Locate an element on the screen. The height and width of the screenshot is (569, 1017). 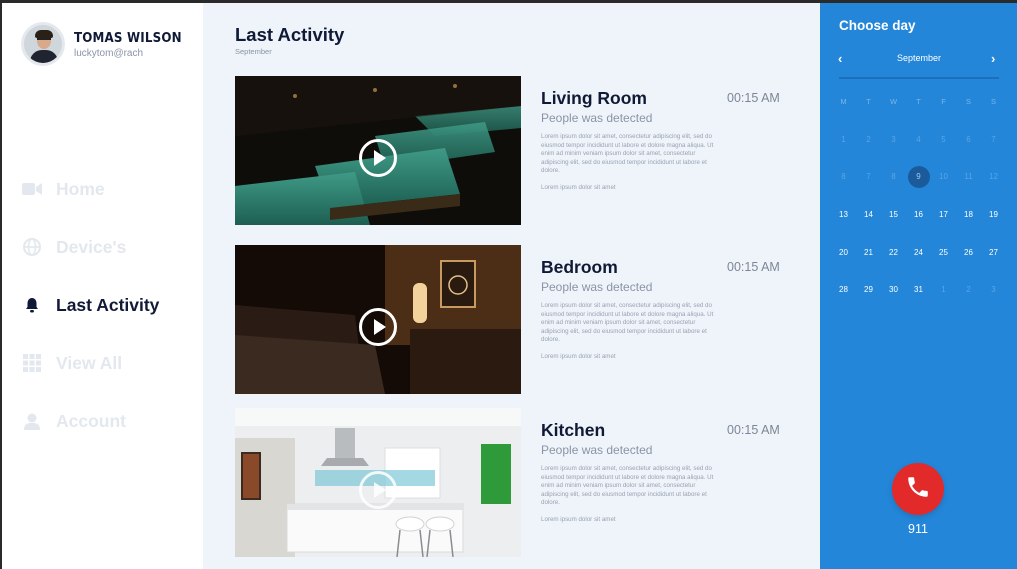
sidebar-item-last-activity: Last Activity is located at coordinates (90, 305).